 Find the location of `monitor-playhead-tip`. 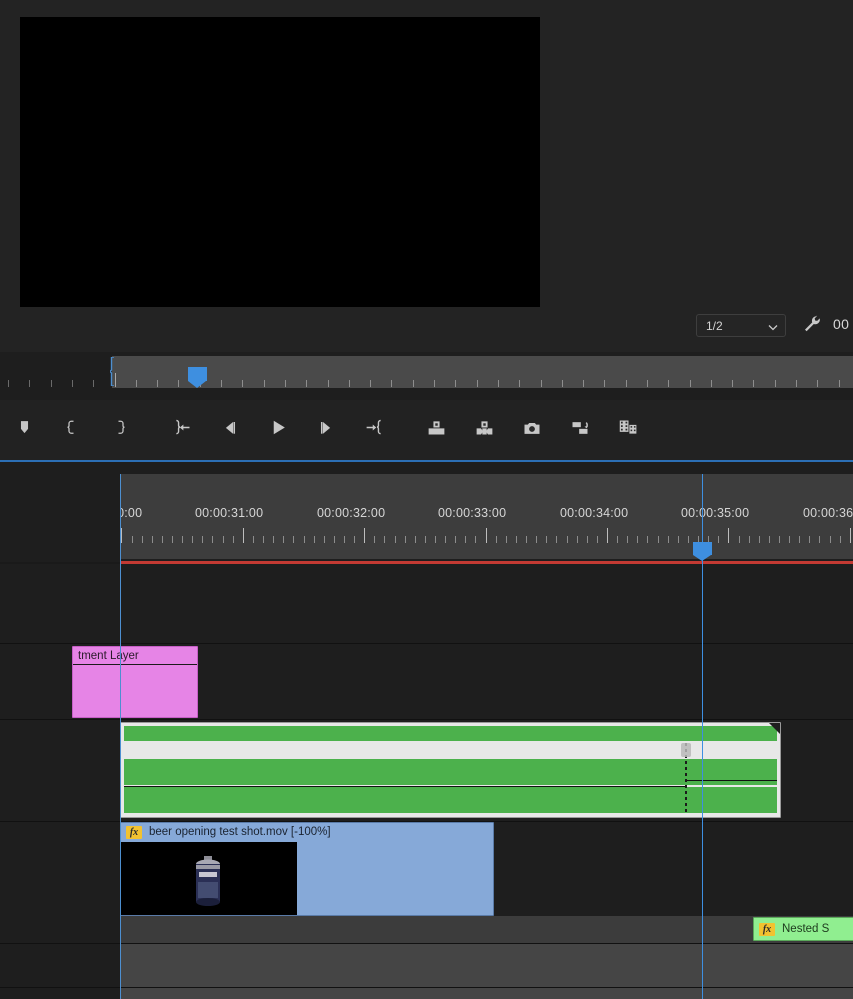

monitor-playhead-tip is located at coordinates (197, 384).